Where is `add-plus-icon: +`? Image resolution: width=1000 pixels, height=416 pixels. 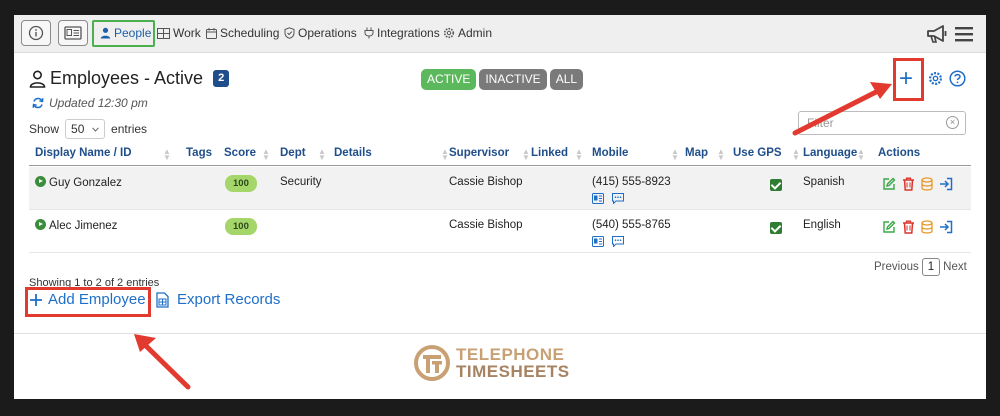
add-plus-icon: + is located at coordinates (906, 79).